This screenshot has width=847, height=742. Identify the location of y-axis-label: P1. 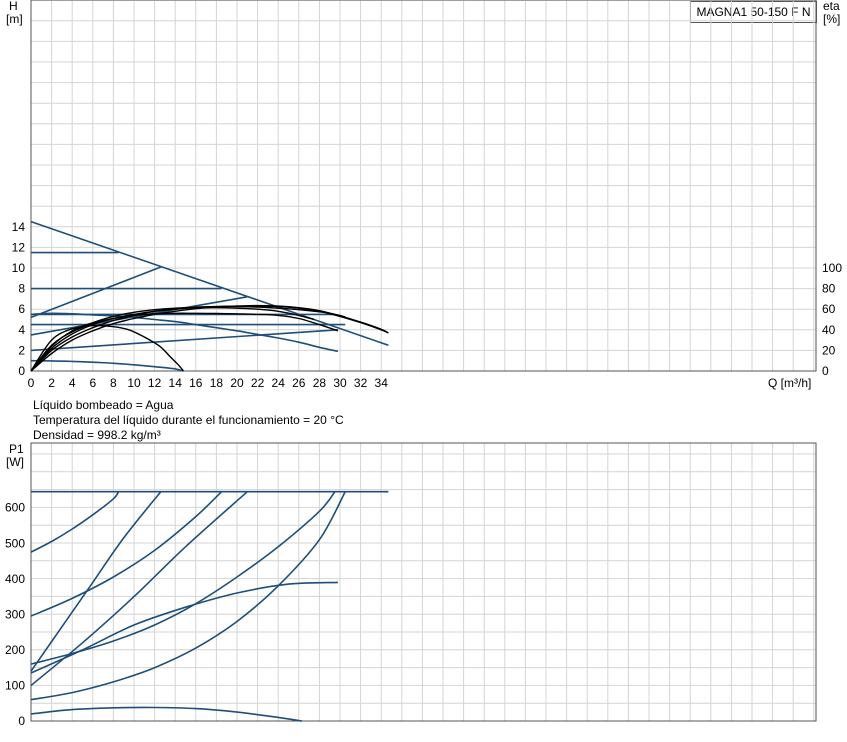
(16, 449).